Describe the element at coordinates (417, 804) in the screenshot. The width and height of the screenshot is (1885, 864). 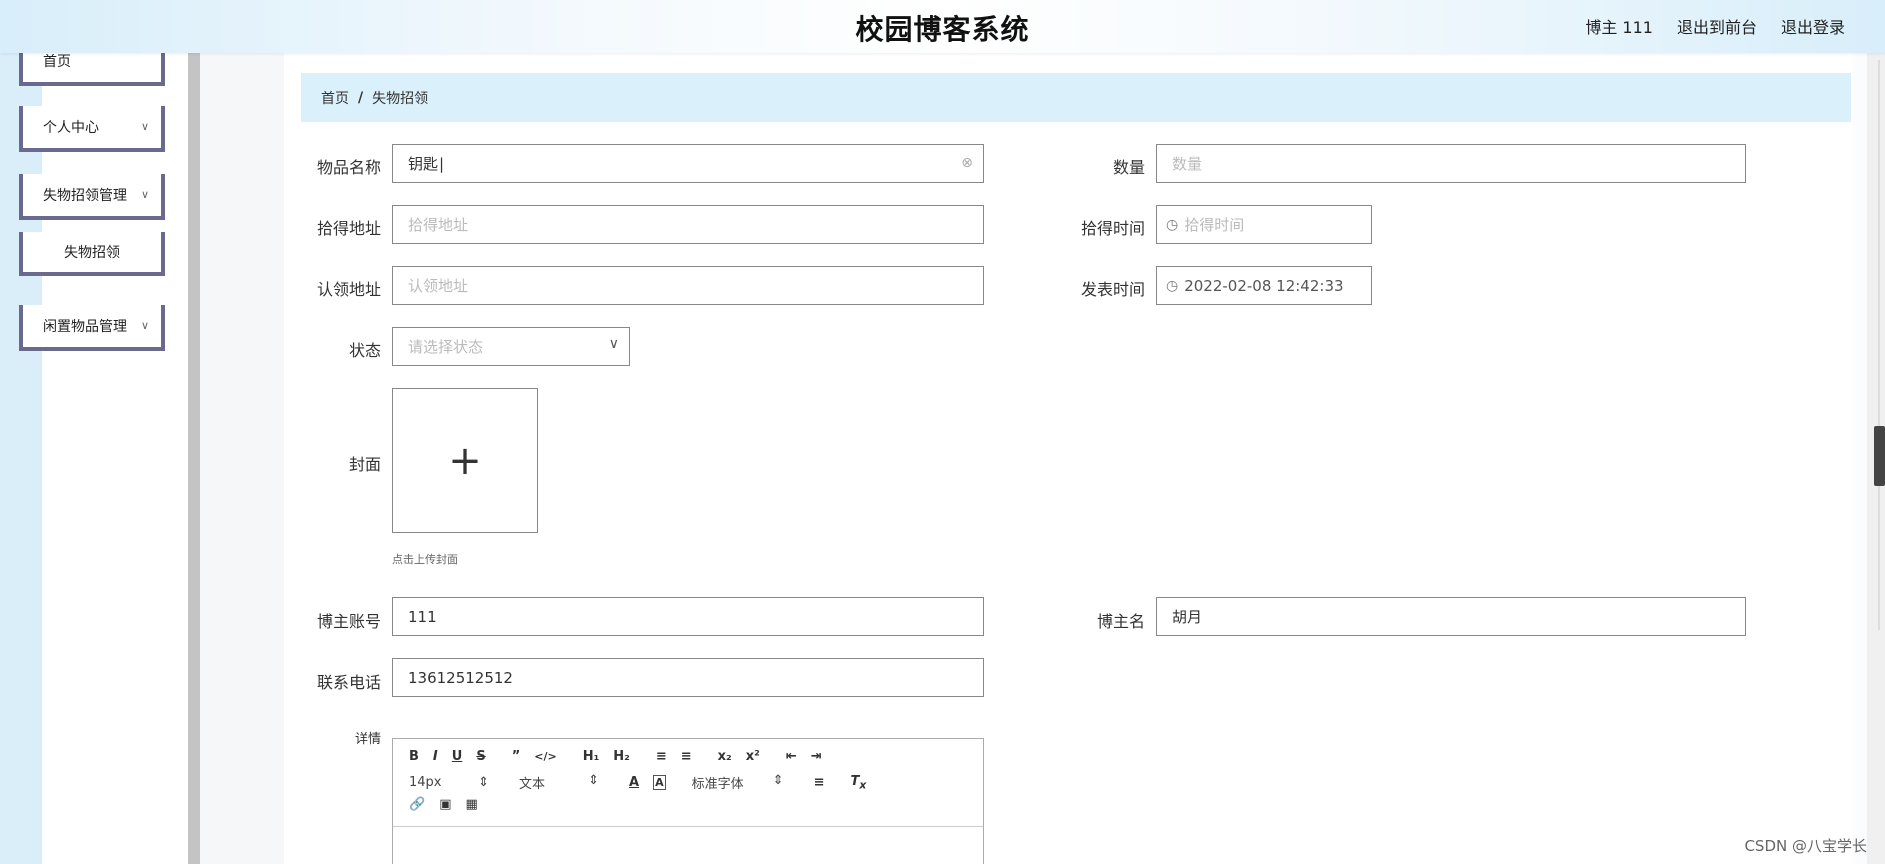
I see `link-icon: 🔗` at that location.